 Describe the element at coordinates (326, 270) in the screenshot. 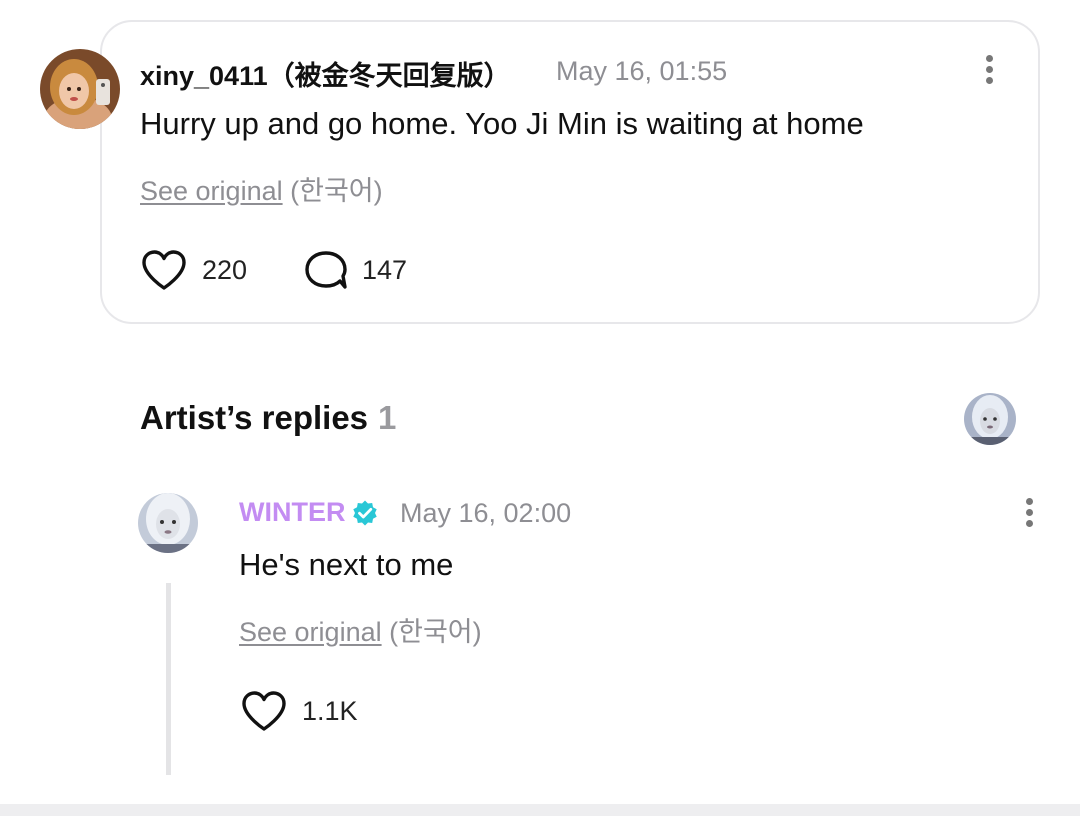

I see `comment-bubble-icon` at that location.